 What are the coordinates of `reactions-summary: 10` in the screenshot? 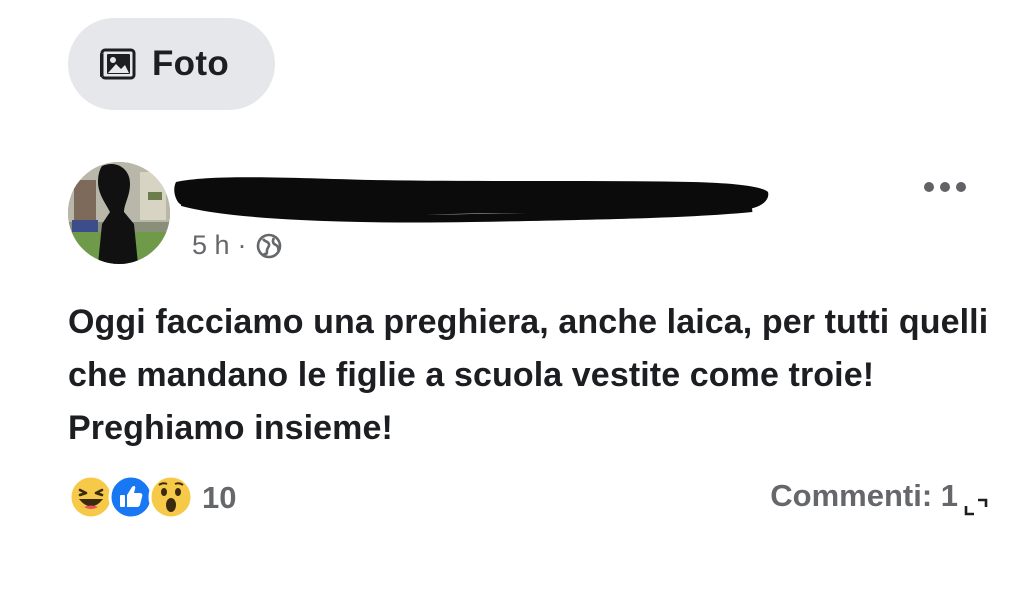 It's located at (152, 498).